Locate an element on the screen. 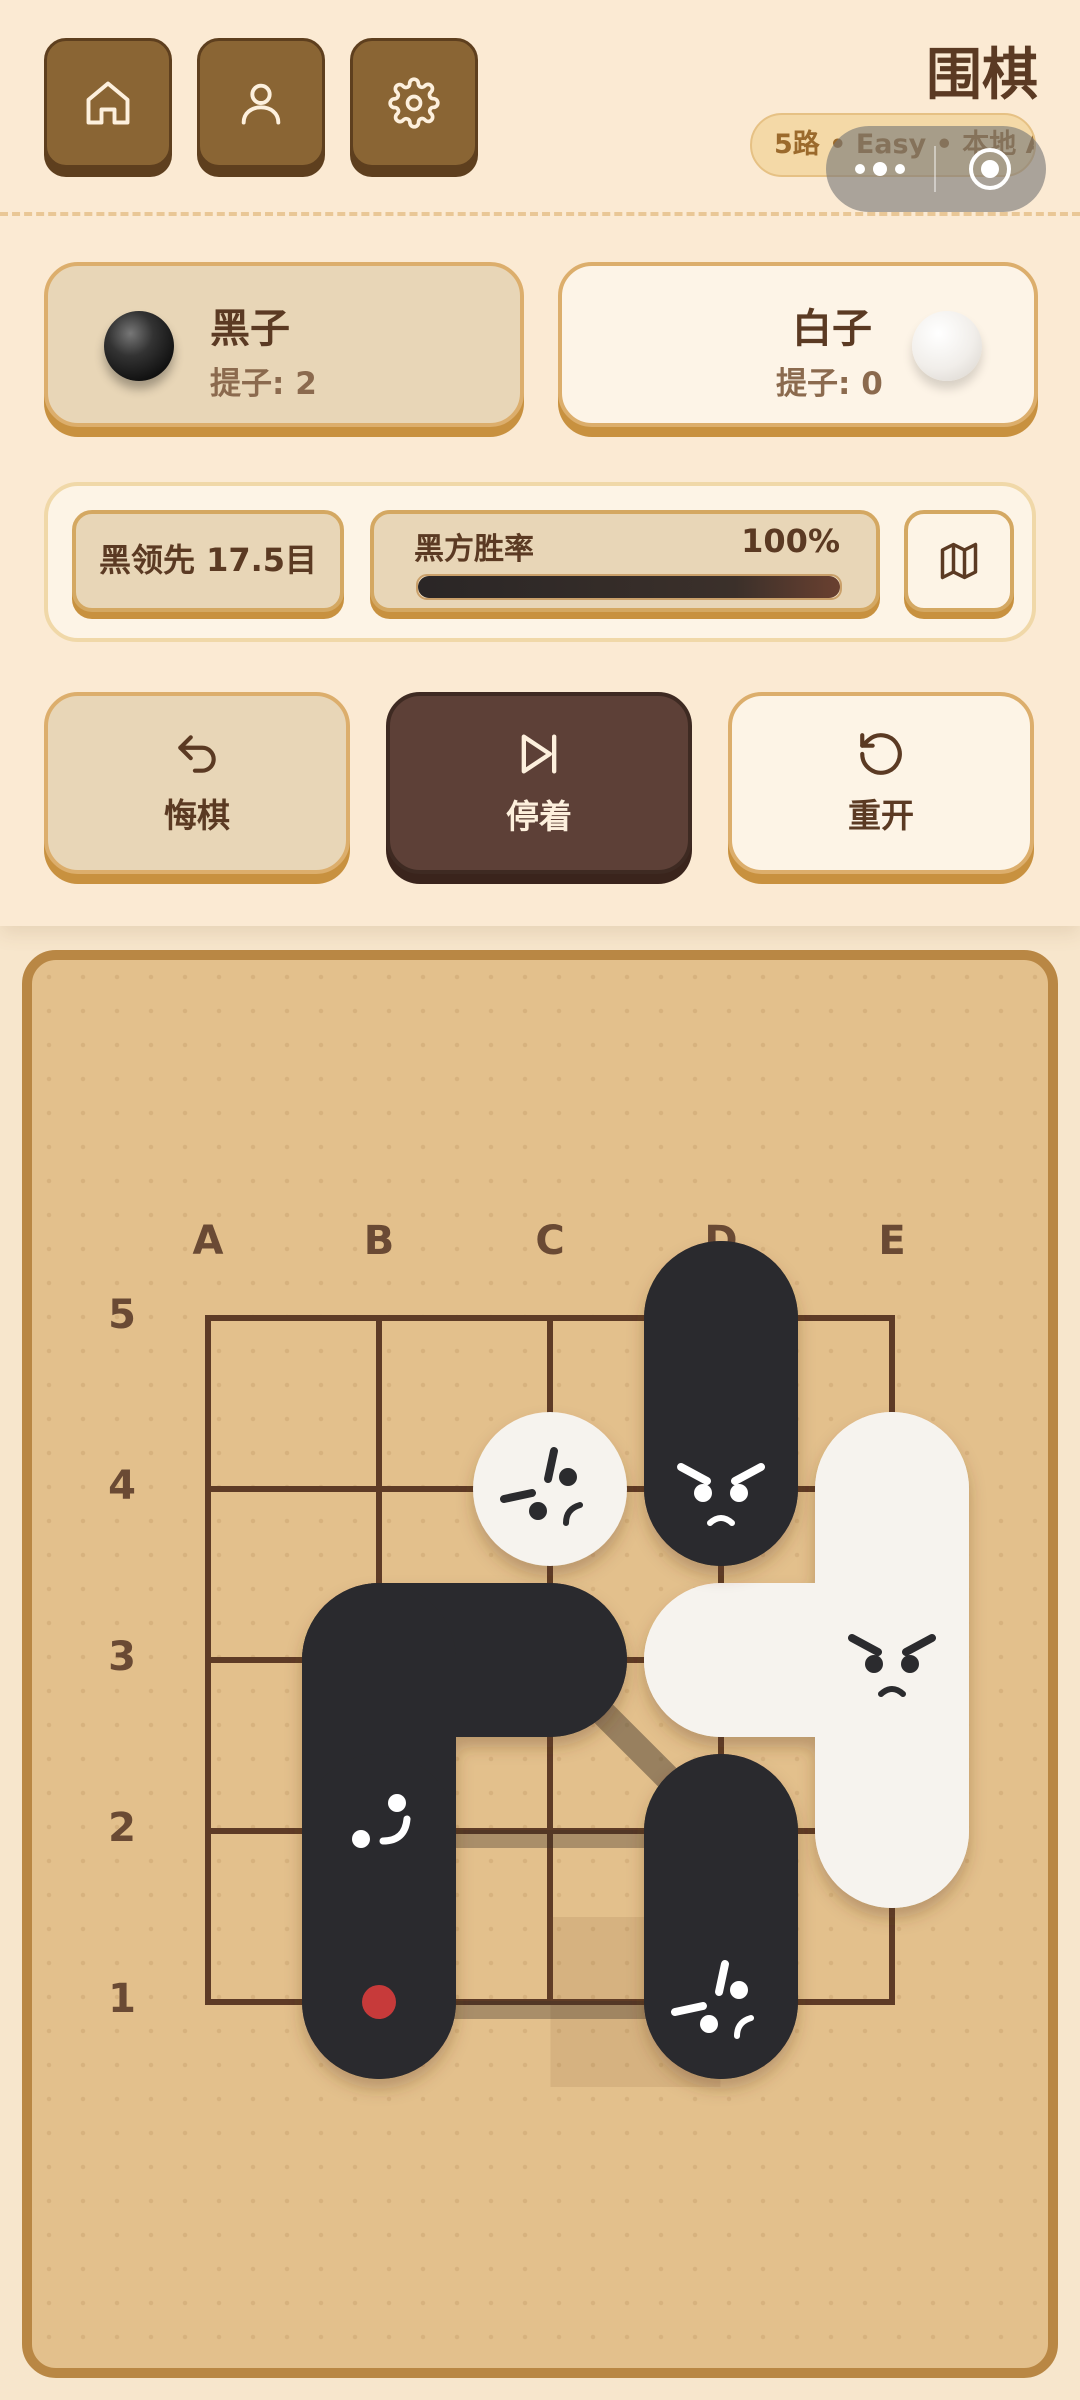  settings-button is located at coordinates (414, 103).